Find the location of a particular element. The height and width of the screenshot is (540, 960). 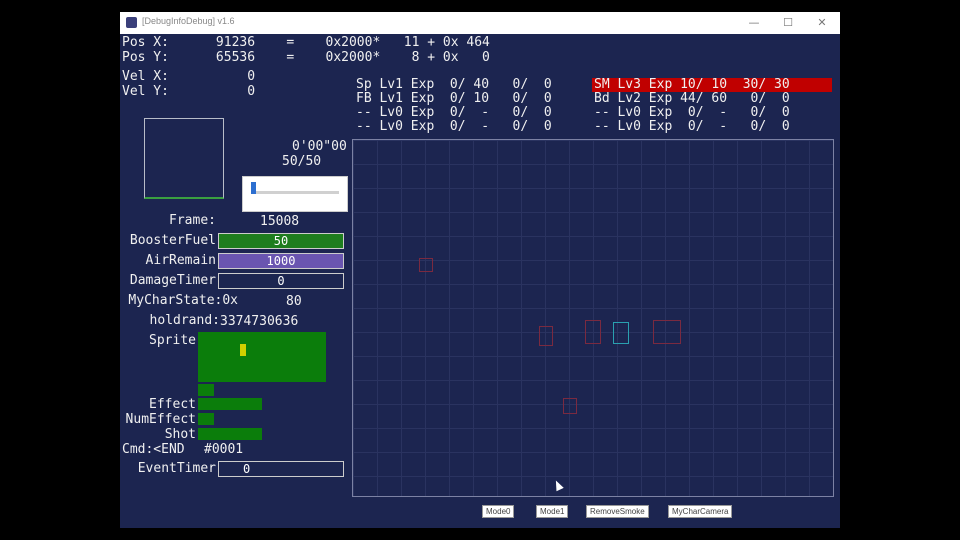

count-readout: 50/50 is located at coordinates (302, 161).